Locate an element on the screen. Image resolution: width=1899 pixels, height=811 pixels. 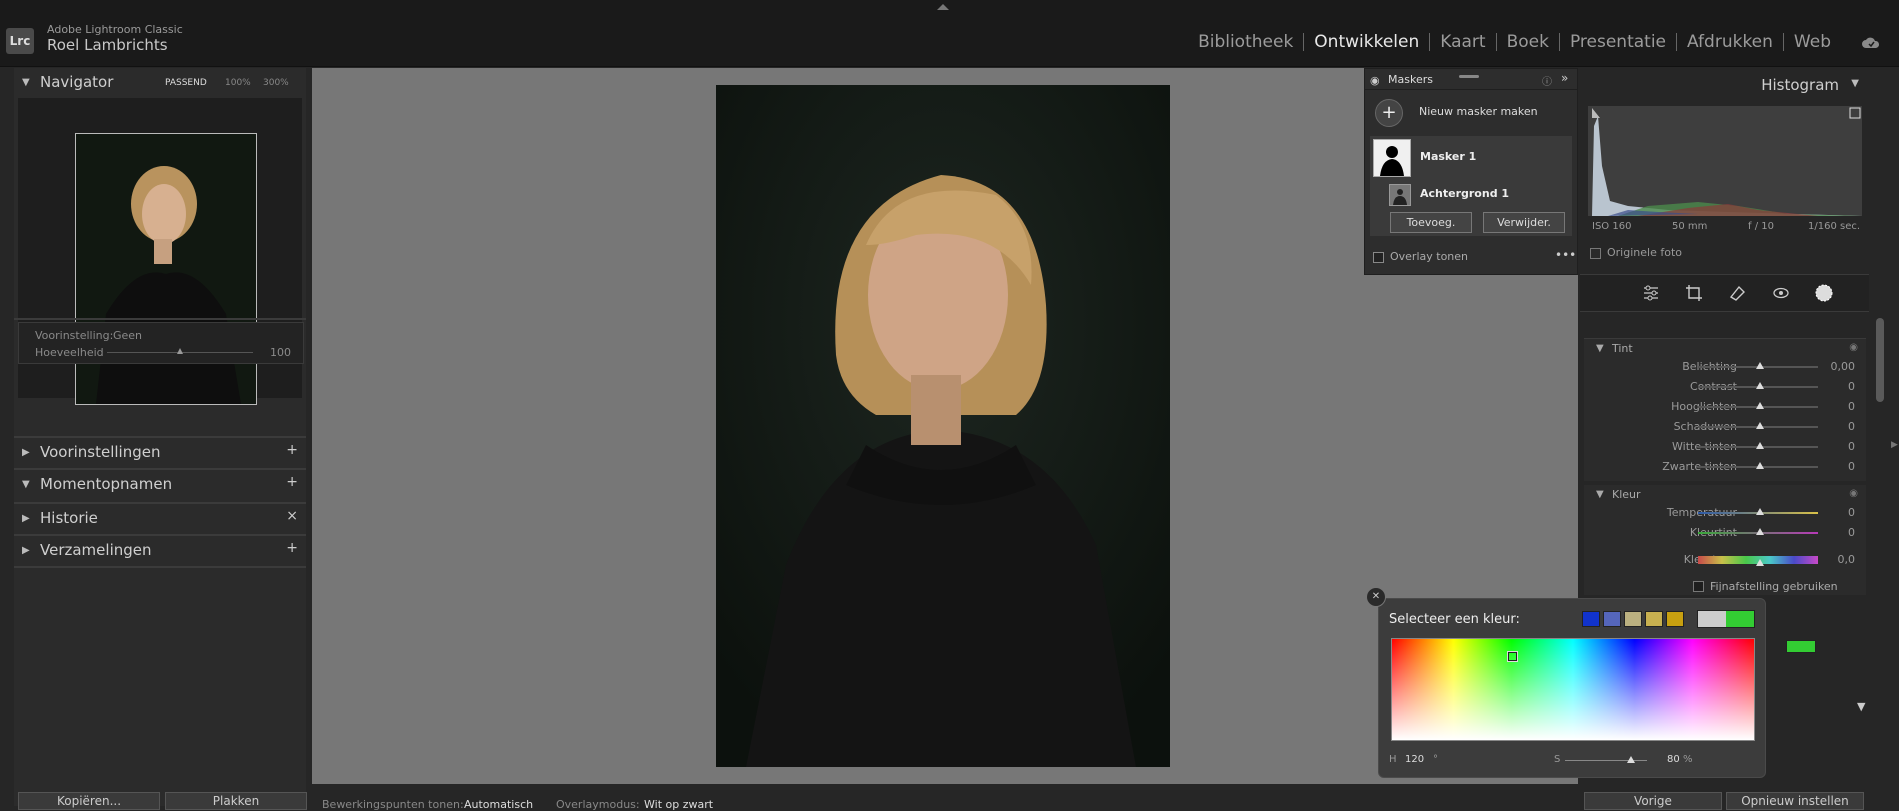
overlay-label: Overlay tonen is located at coordinates (1429, 256).